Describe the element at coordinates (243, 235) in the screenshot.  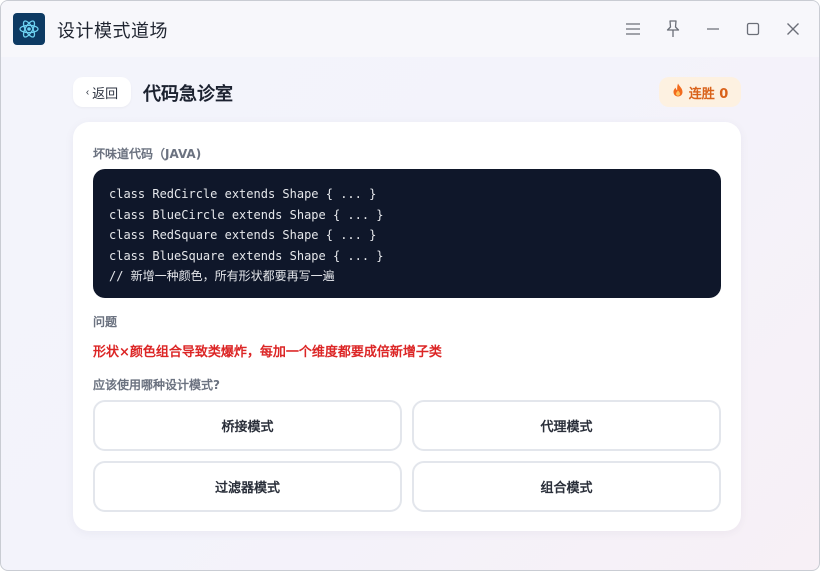
I see `code-line: class RedSquare extends Shape { ... }` at that location.